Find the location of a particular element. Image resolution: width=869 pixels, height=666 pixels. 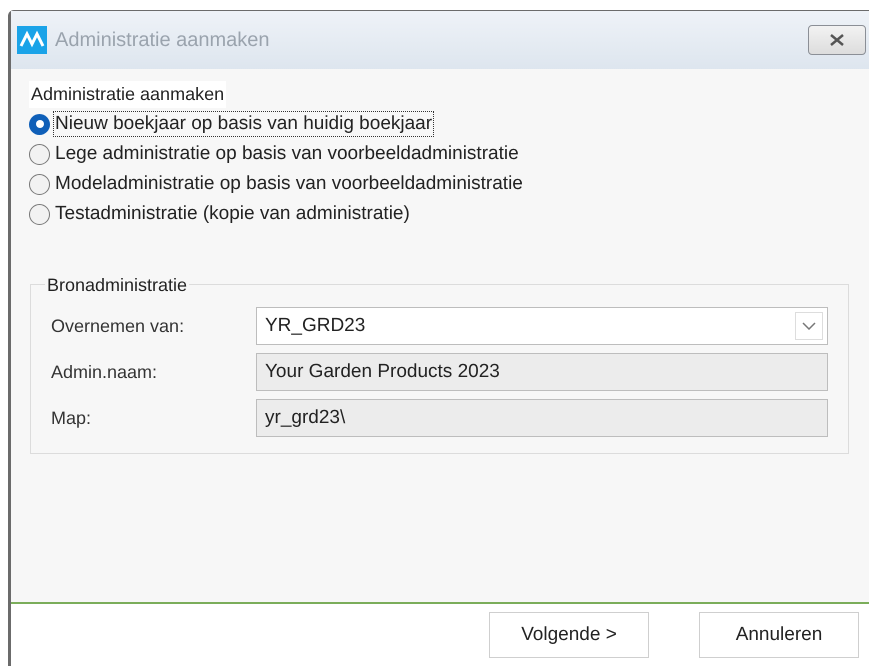

dialog-button: Volgende > is located at coordinates (569, 635).